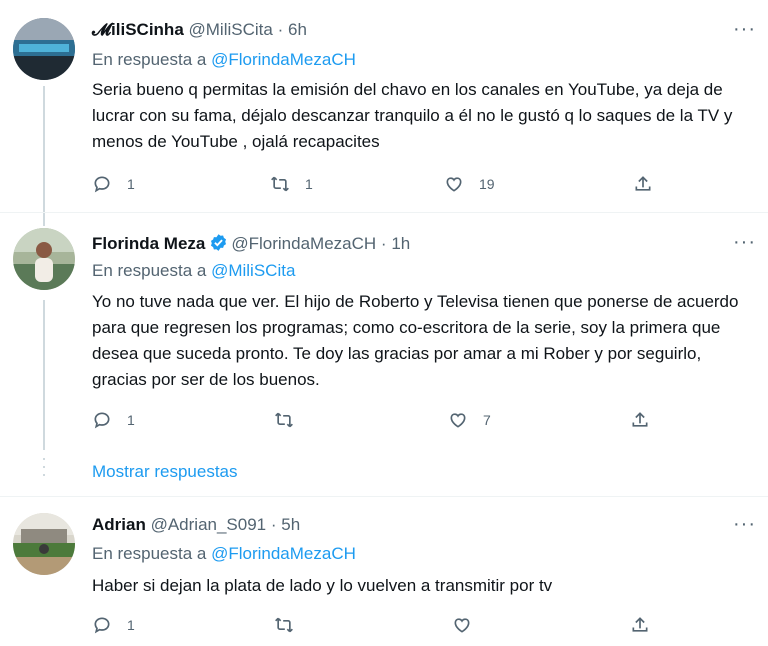  I want to click on tweet-header: 𝓜iliSCinha @MiliSCita · 6h, so click(199, 30).